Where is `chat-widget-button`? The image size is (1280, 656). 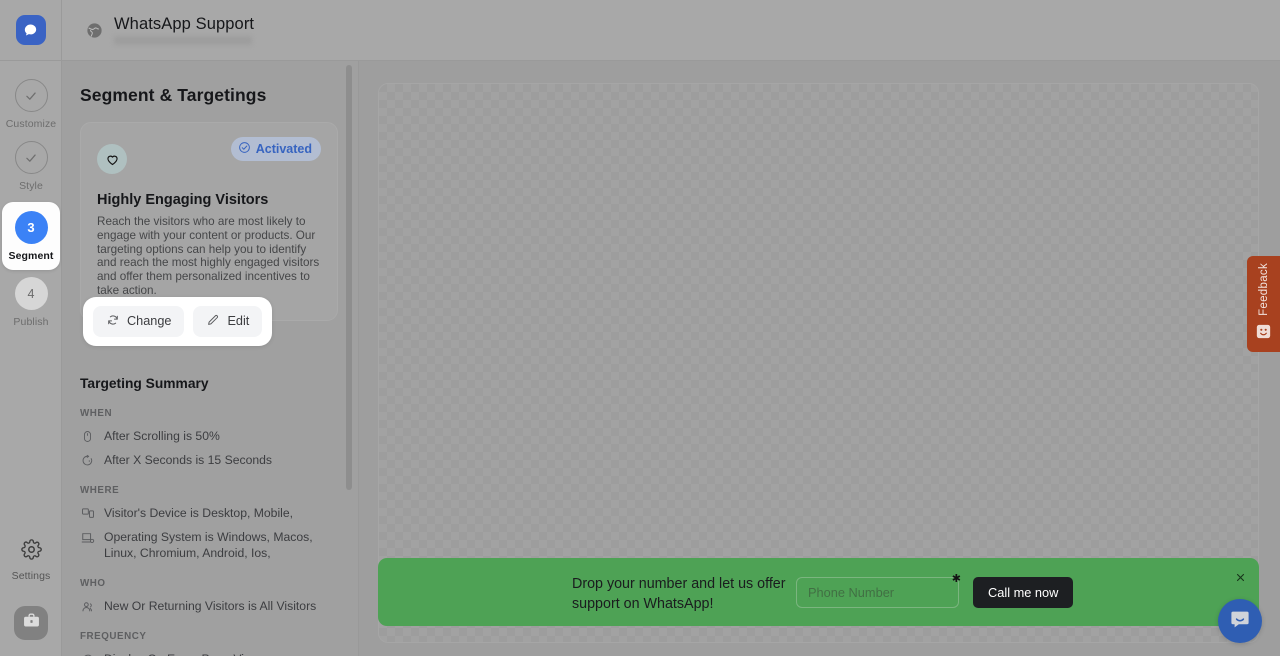
chat-widget-button is located at coordinates (1240, 621).